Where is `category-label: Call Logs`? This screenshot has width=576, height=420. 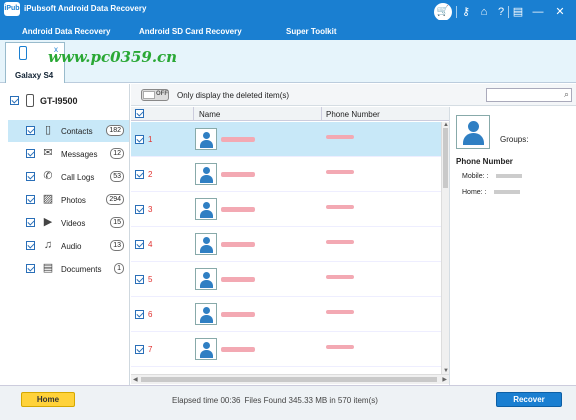
category-label: Call Logs is located at coordinates (78, 177).